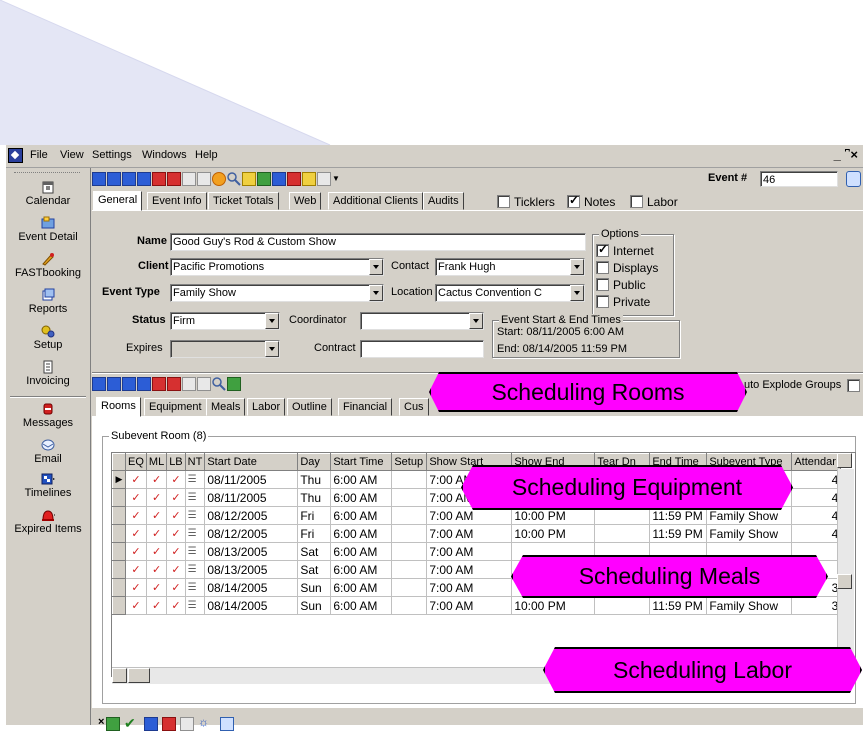 This screenshot has width=863, height=734. I want to click on client-field: Pacific Promotions, so click(277, 267).